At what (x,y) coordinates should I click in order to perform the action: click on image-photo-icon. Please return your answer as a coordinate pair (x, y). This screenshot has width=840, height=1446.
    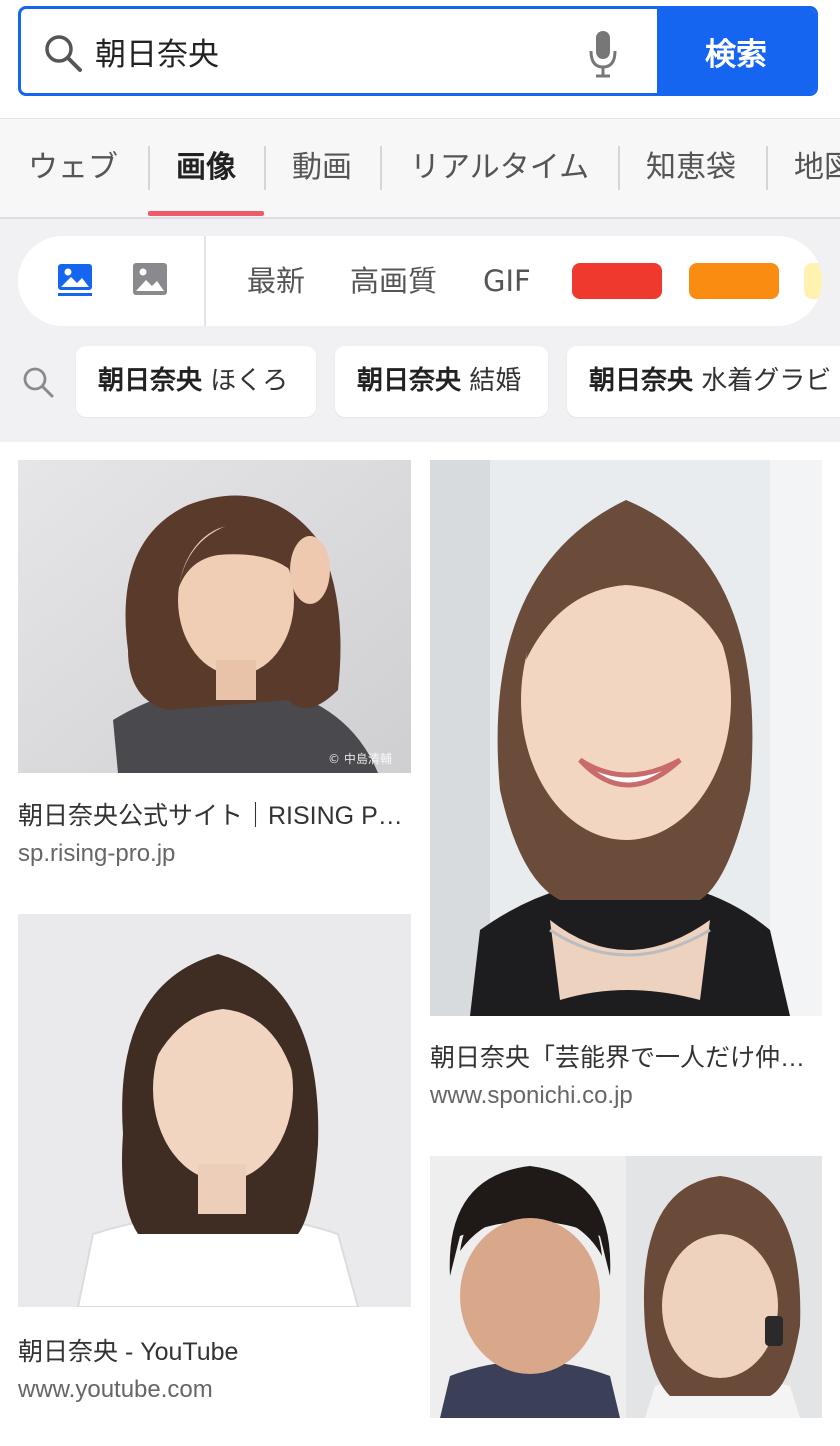
    Looking at the image, I should click on (150, 279).